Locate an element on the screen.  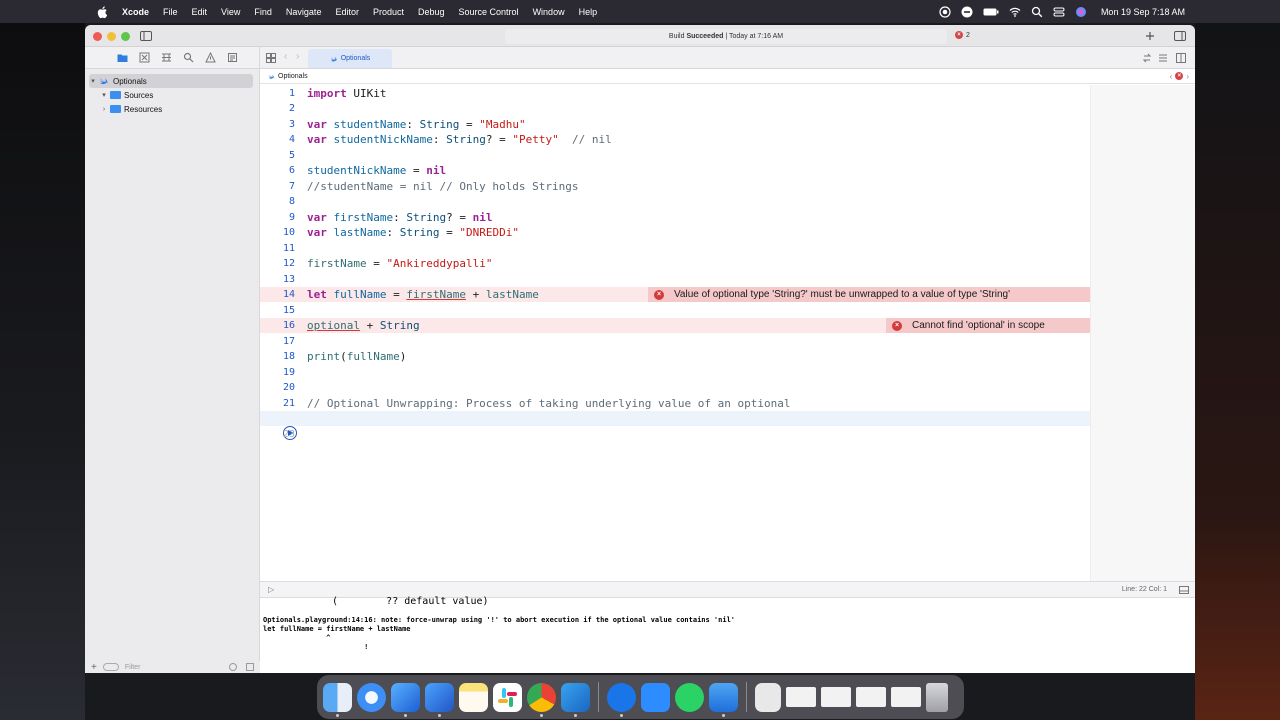
line-number: 23 is located at coordinates (288, 434).